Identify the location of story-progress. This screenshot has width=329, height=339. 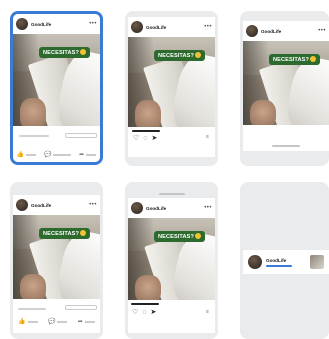
(279, 265).